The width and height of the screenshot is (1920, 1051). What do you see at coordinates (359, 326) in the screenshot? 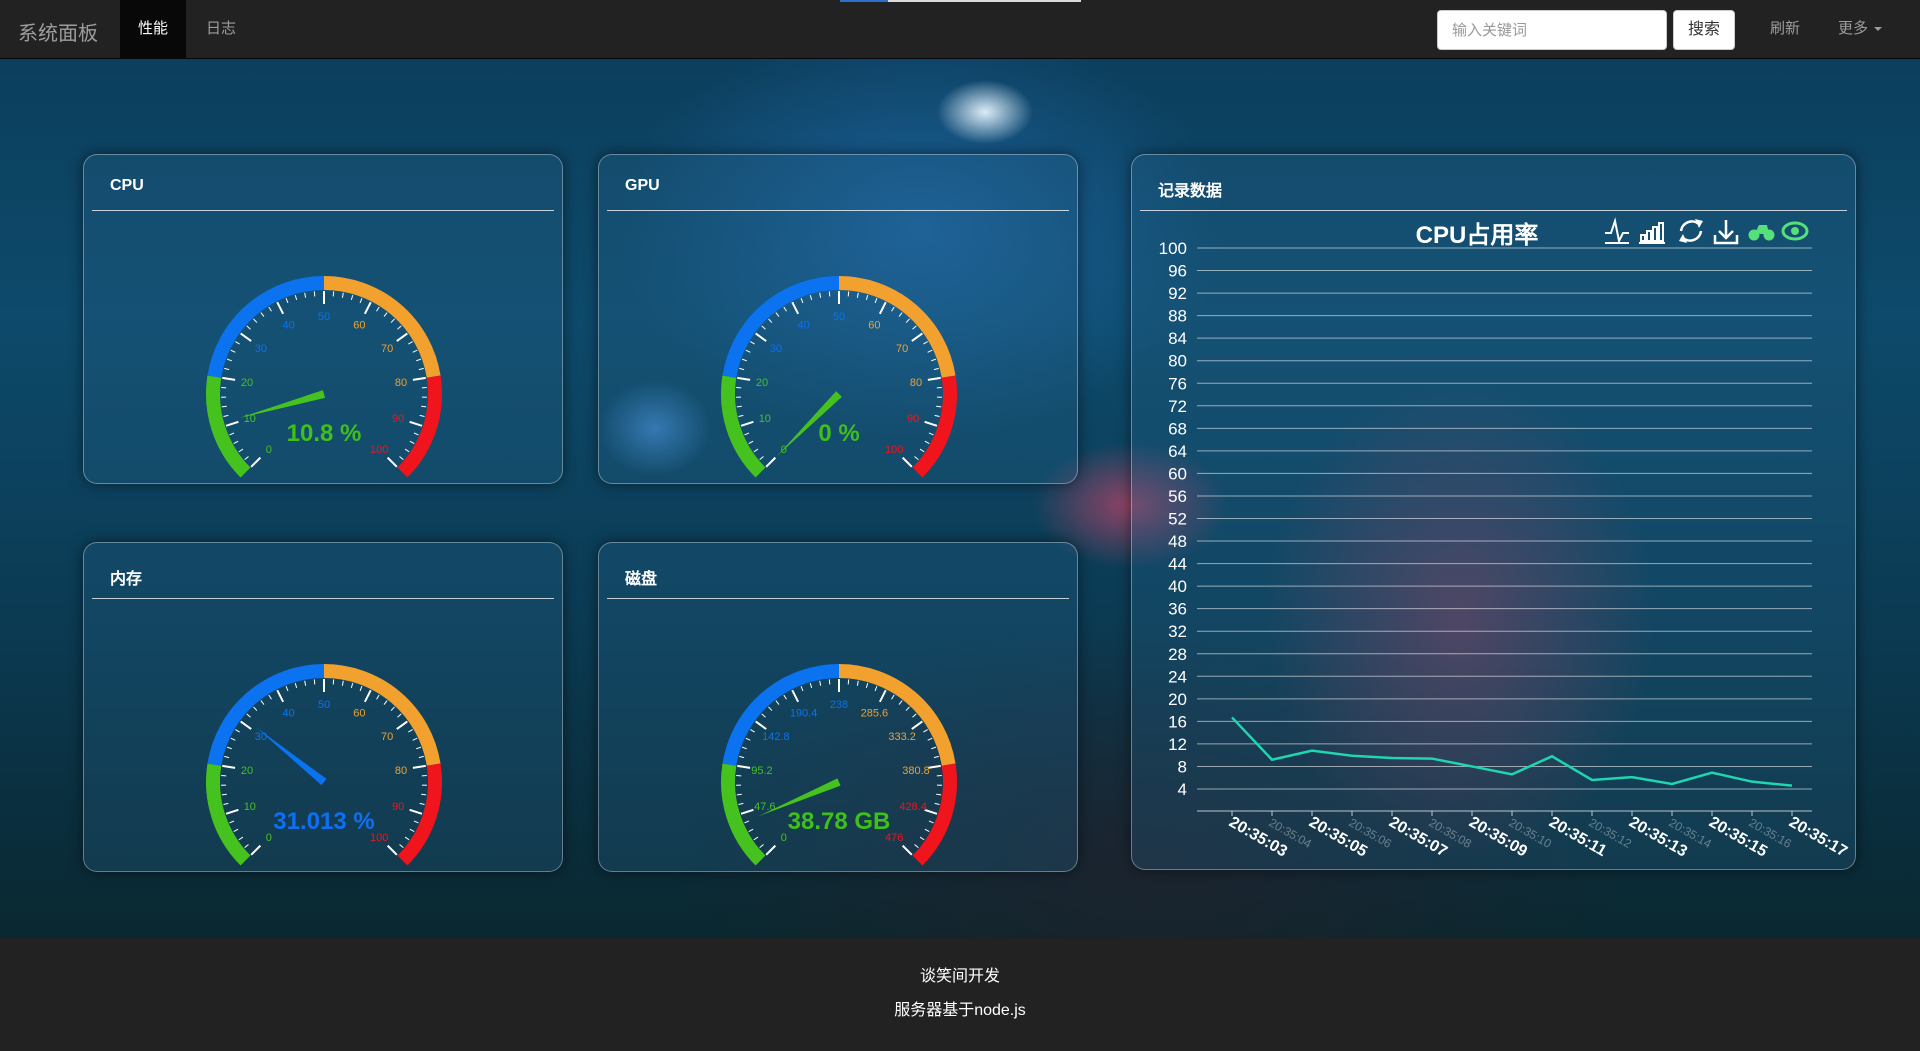
I see `gauge-tick-label: 60` at bounding box center [359, 326].